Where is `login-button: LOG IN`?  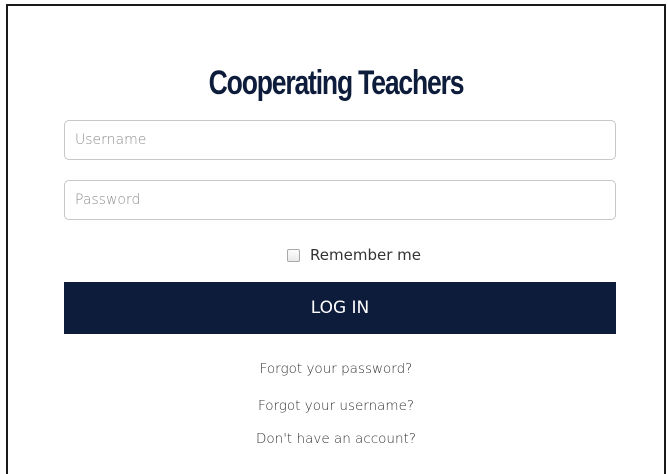
login-button: LOG IN is located at coordinates (340, 308).